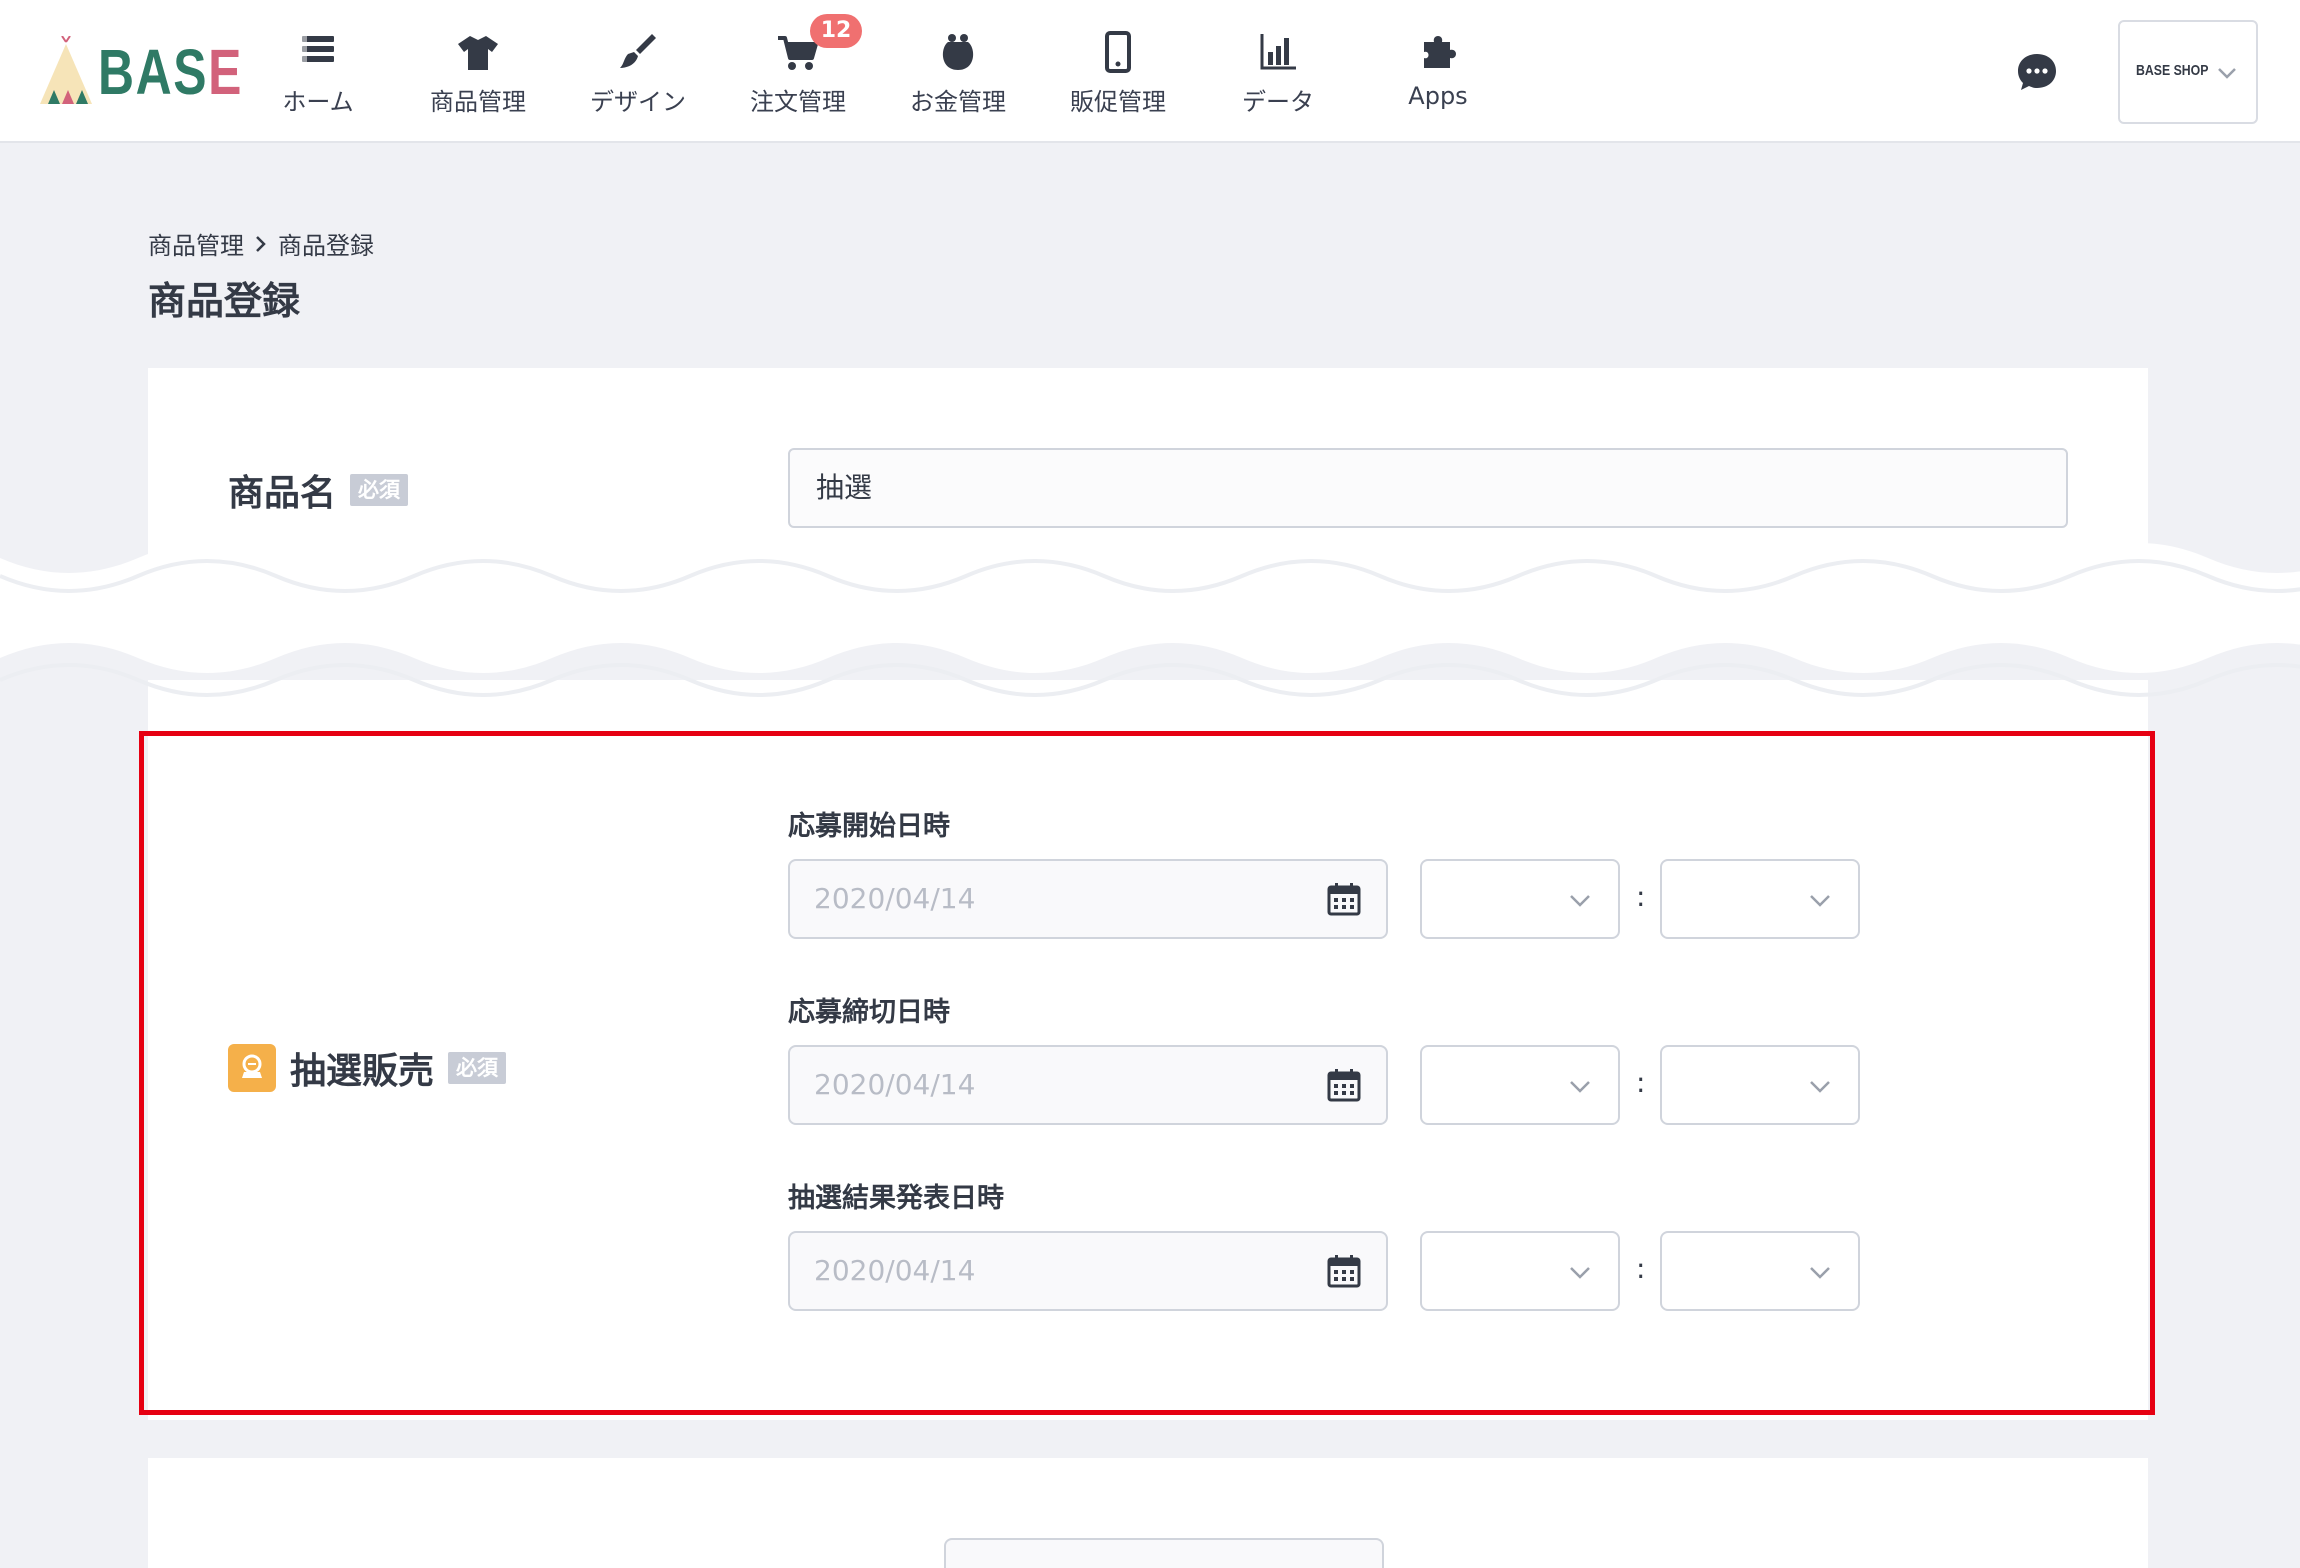 This screenshot has height=1568, width=2300. I want to click on logo-text: BASE, so click(170, 72).